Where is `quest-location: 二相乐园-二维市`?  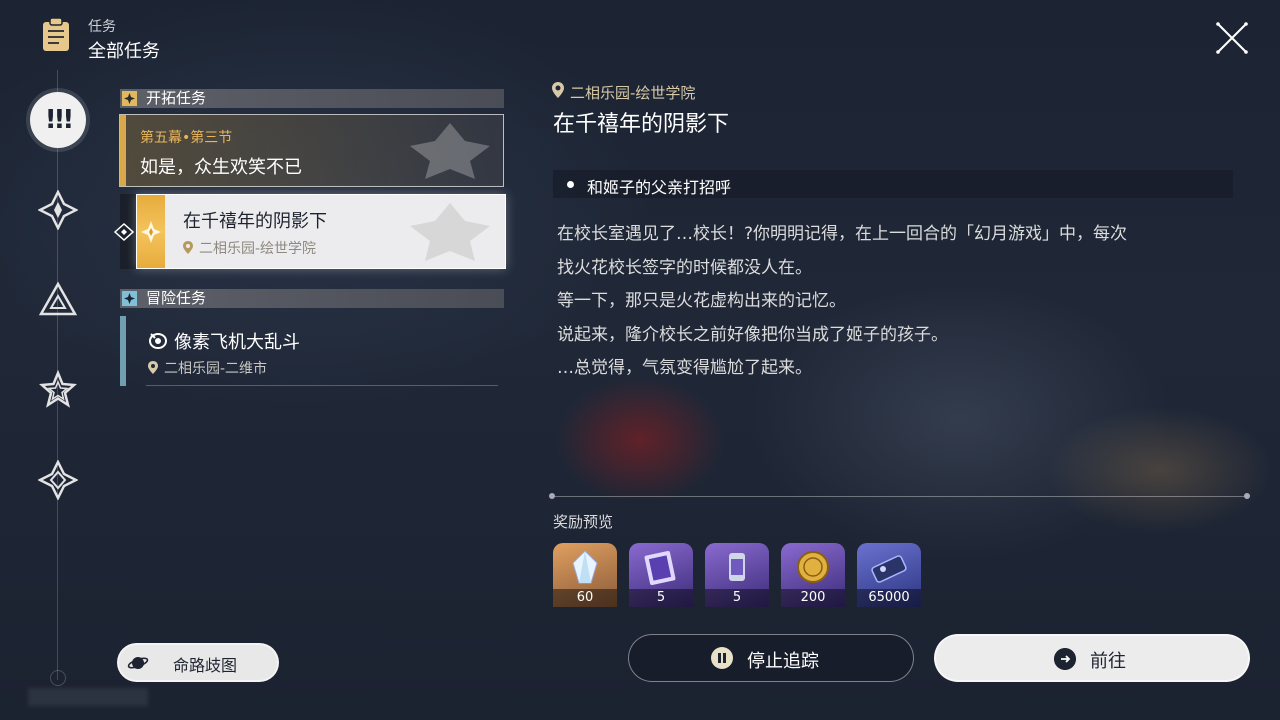 quest-location: 二相乐园-二维市 is located at coordinates (207, 368).